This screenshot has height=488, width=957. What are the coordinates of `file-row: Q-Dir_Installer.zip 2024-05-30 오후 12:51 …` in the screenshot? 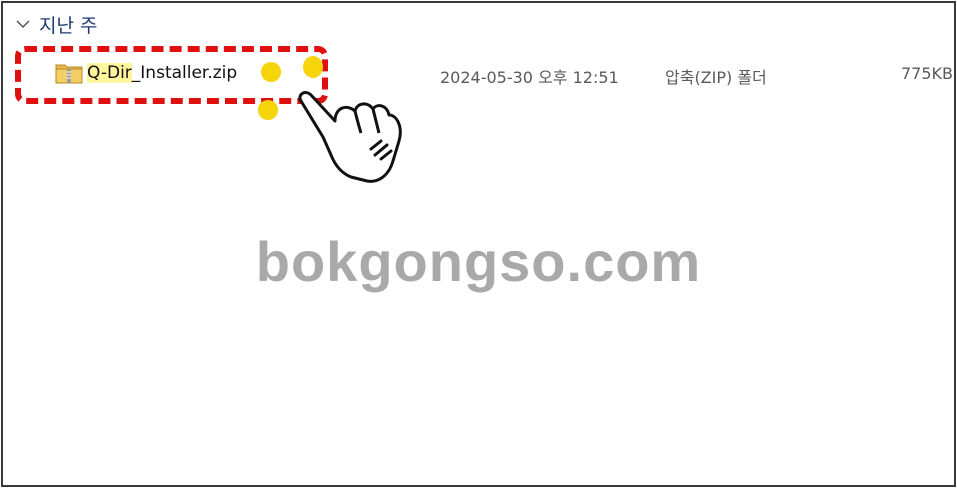 It's located at (478, 74).